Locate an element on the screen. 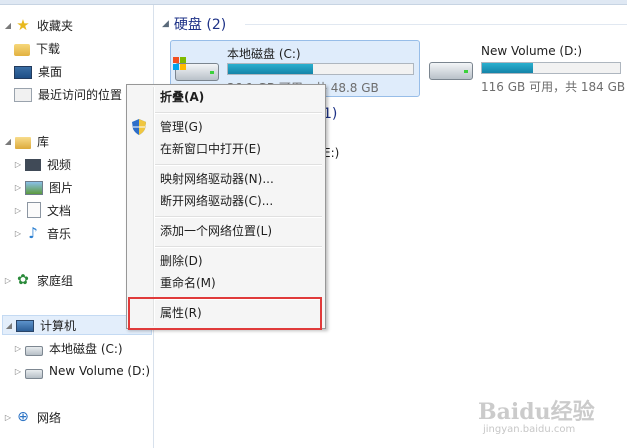 This screenshot has width=627, height=448. collapse-arrow-icon: ◢ is located at coordinates (165, 24).